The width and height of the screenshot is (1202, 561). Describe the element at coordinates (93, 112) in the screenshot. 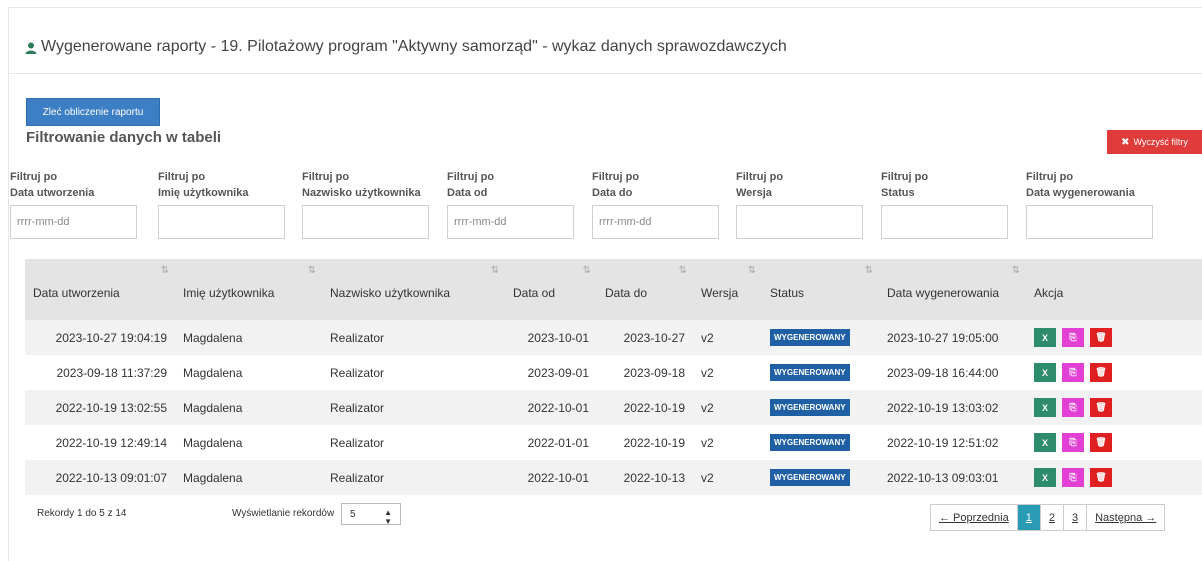

I see `order-report-button: Zleć obliczenie raportu` at that location.